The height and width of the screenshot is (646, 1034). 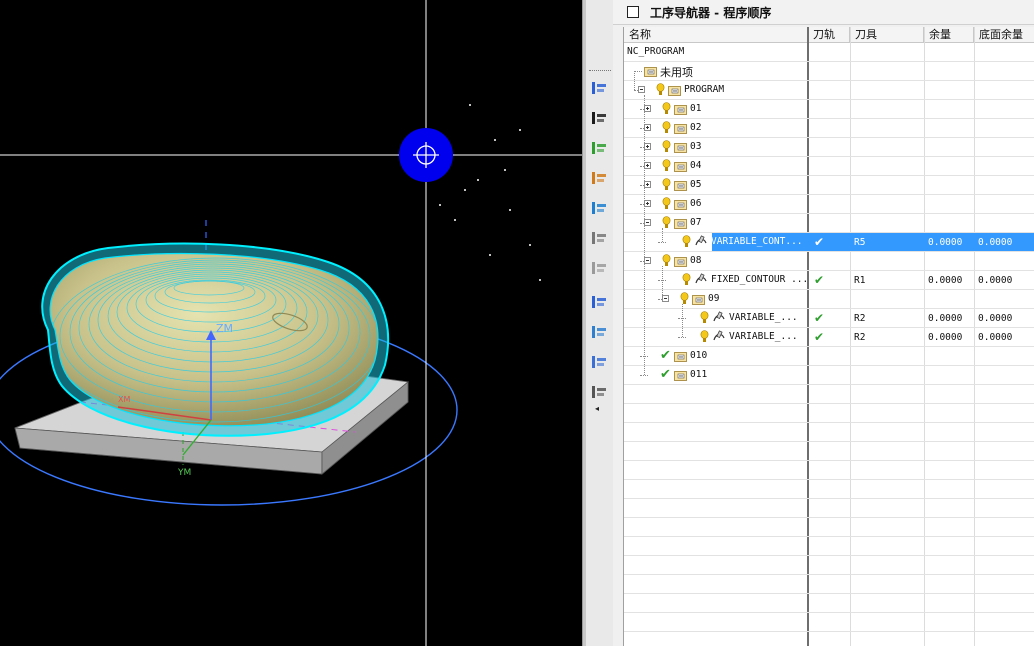 I want to click on group-row: 01, so click(x=829, y=109).